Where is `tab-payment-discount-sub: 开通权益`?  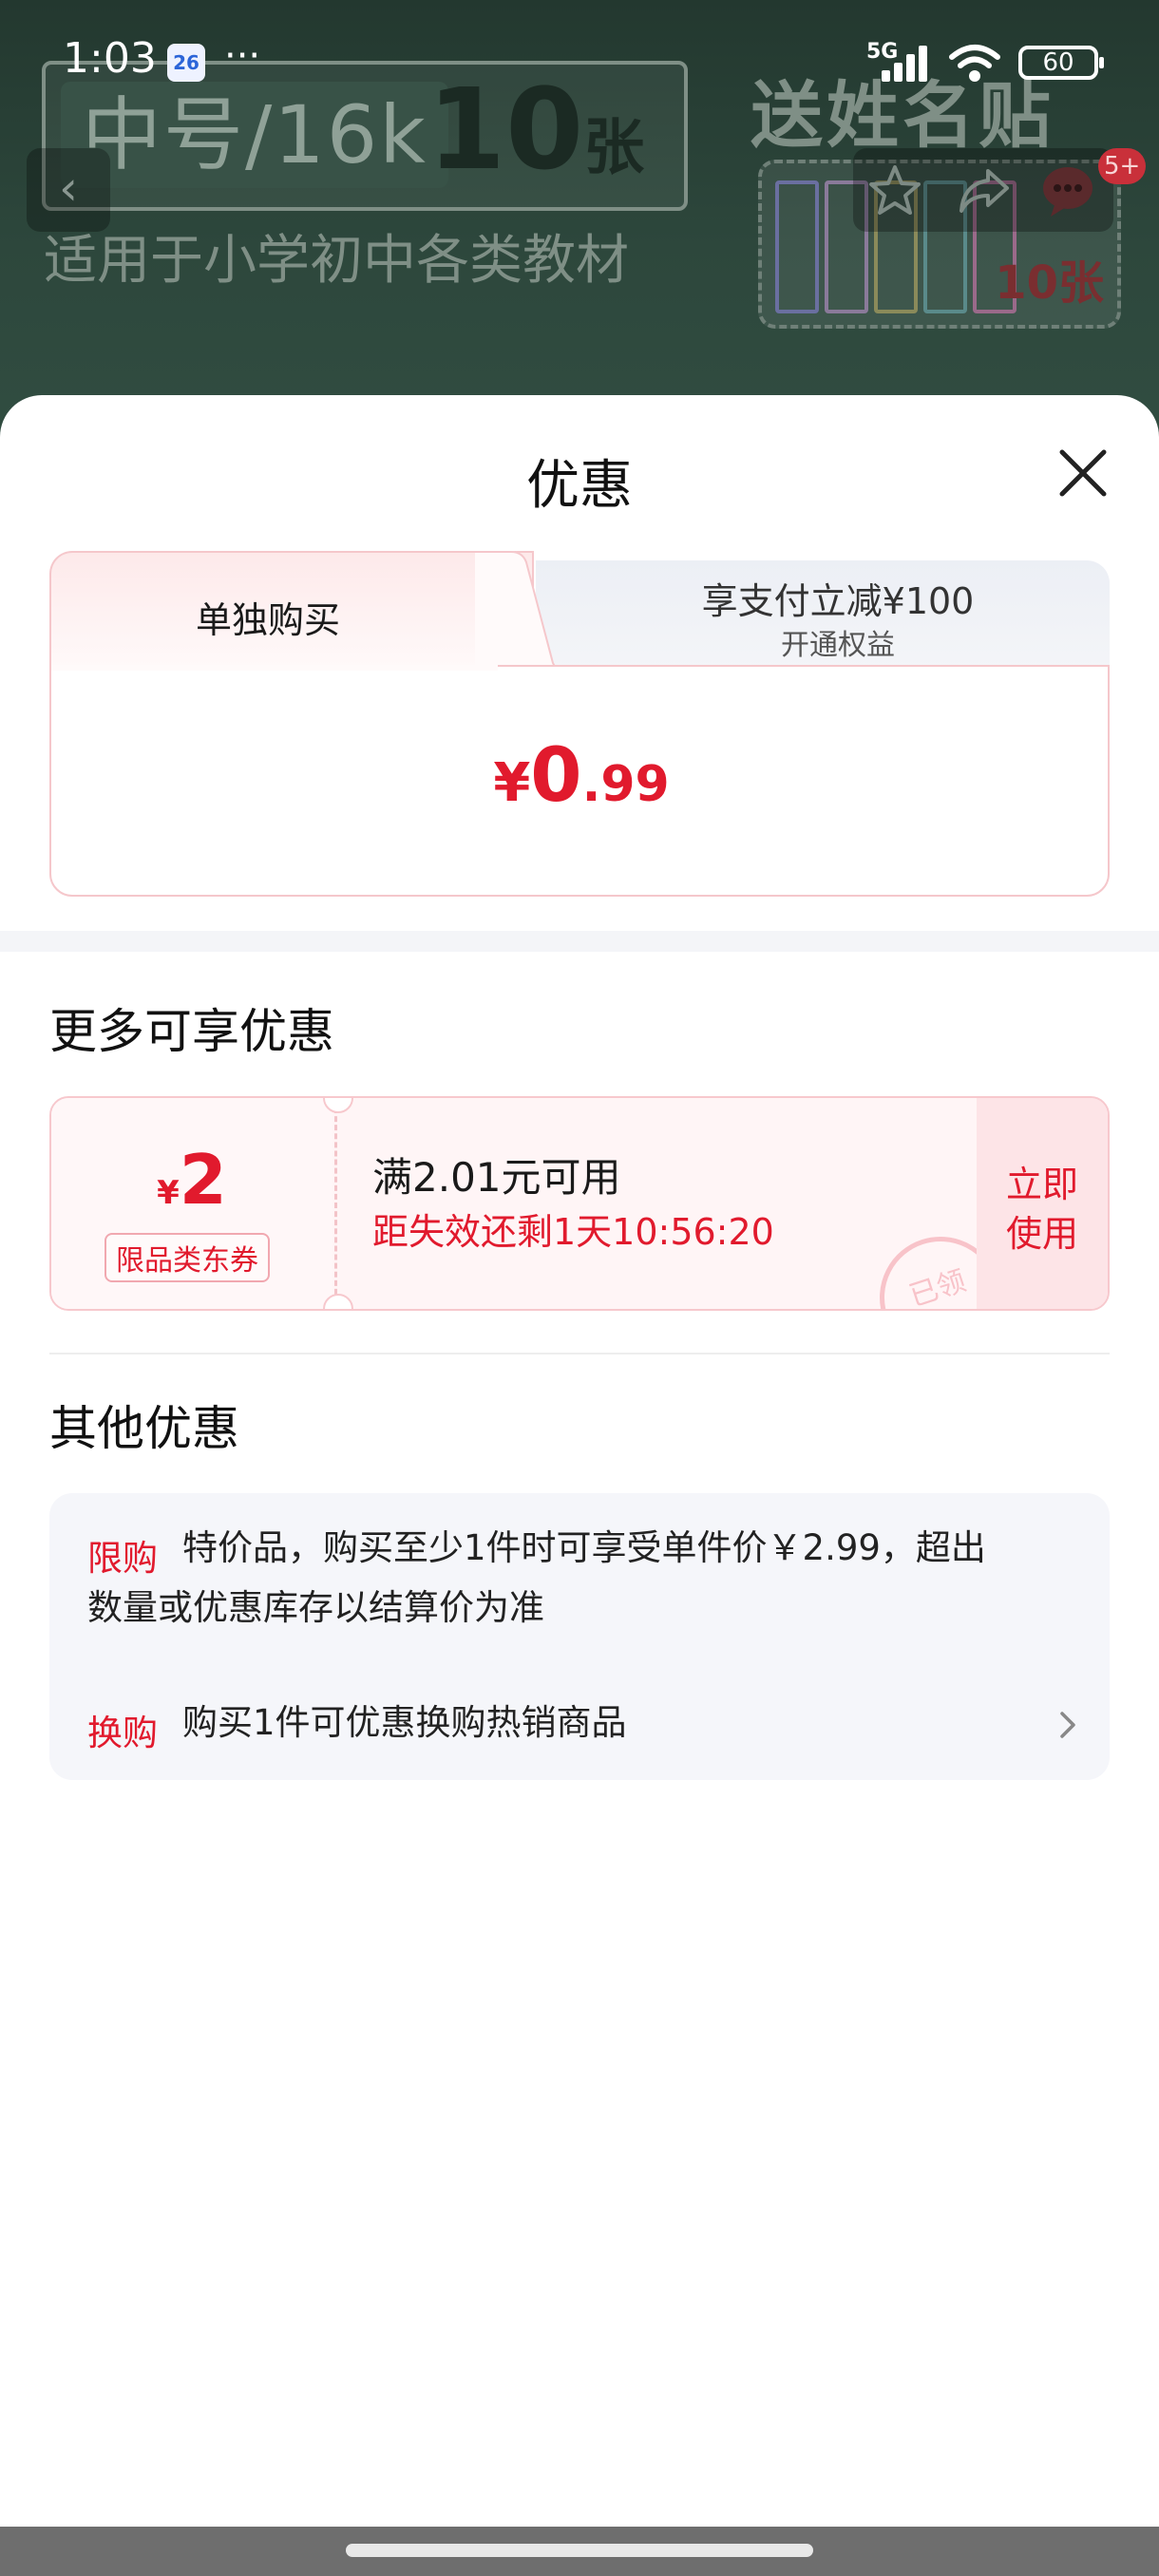 tab-payment-discount-sub: 开通权益 is located at coordinates (837, 642).